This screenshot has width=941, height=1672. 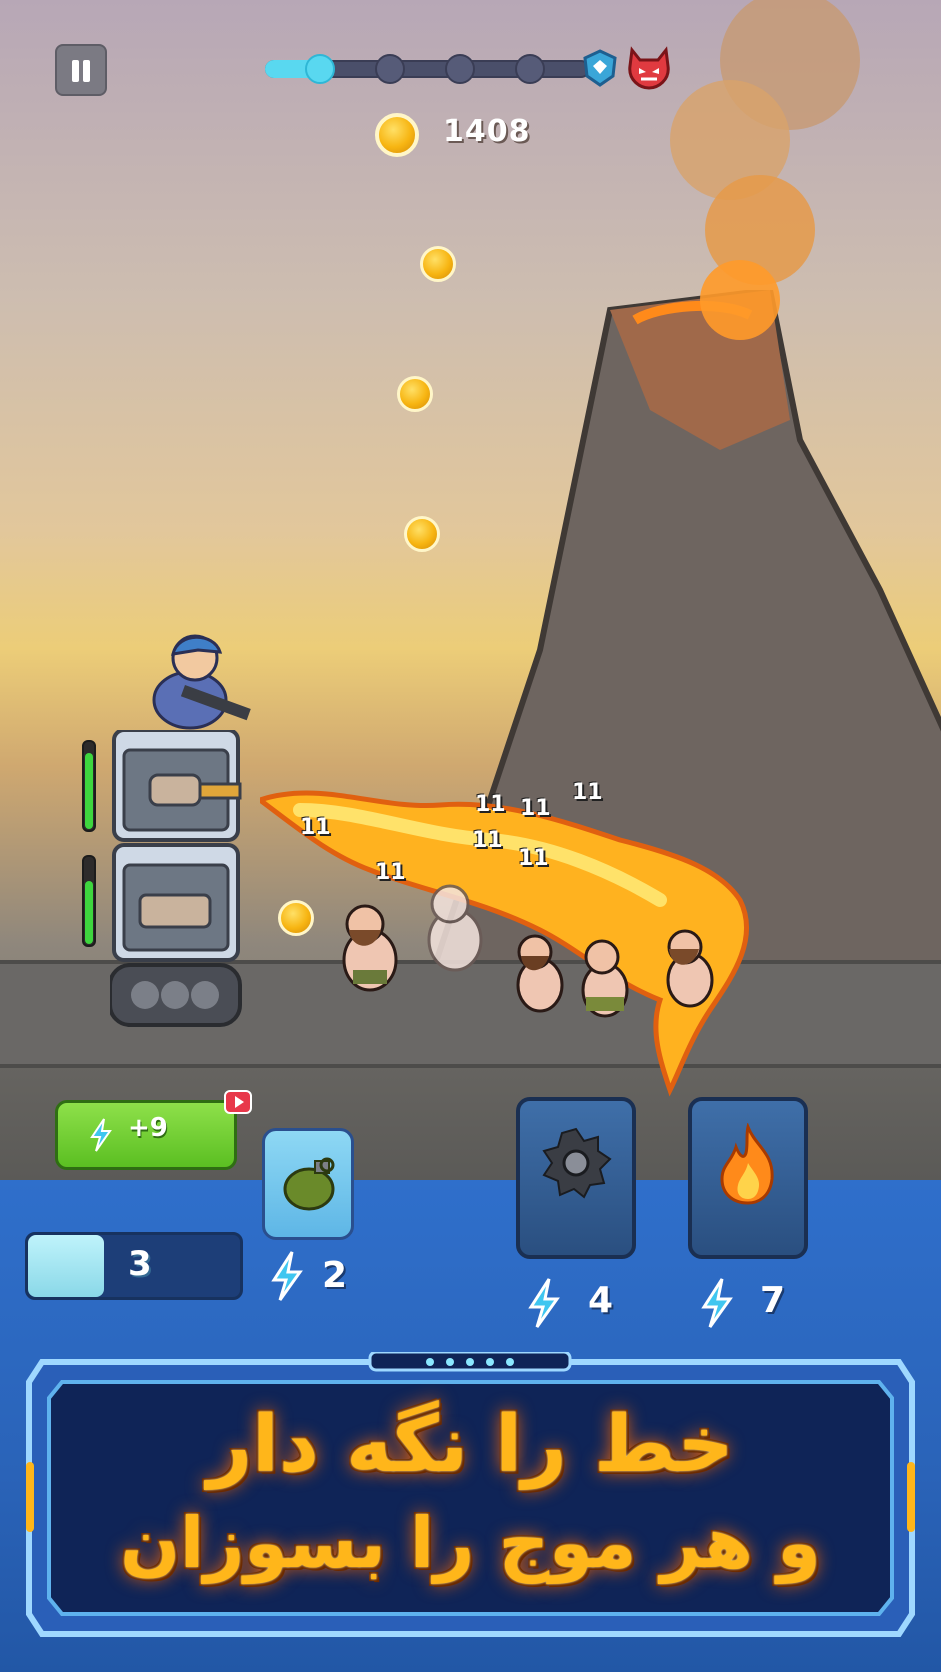 I want to click on soldier-hero, so click(x=201, y=682).